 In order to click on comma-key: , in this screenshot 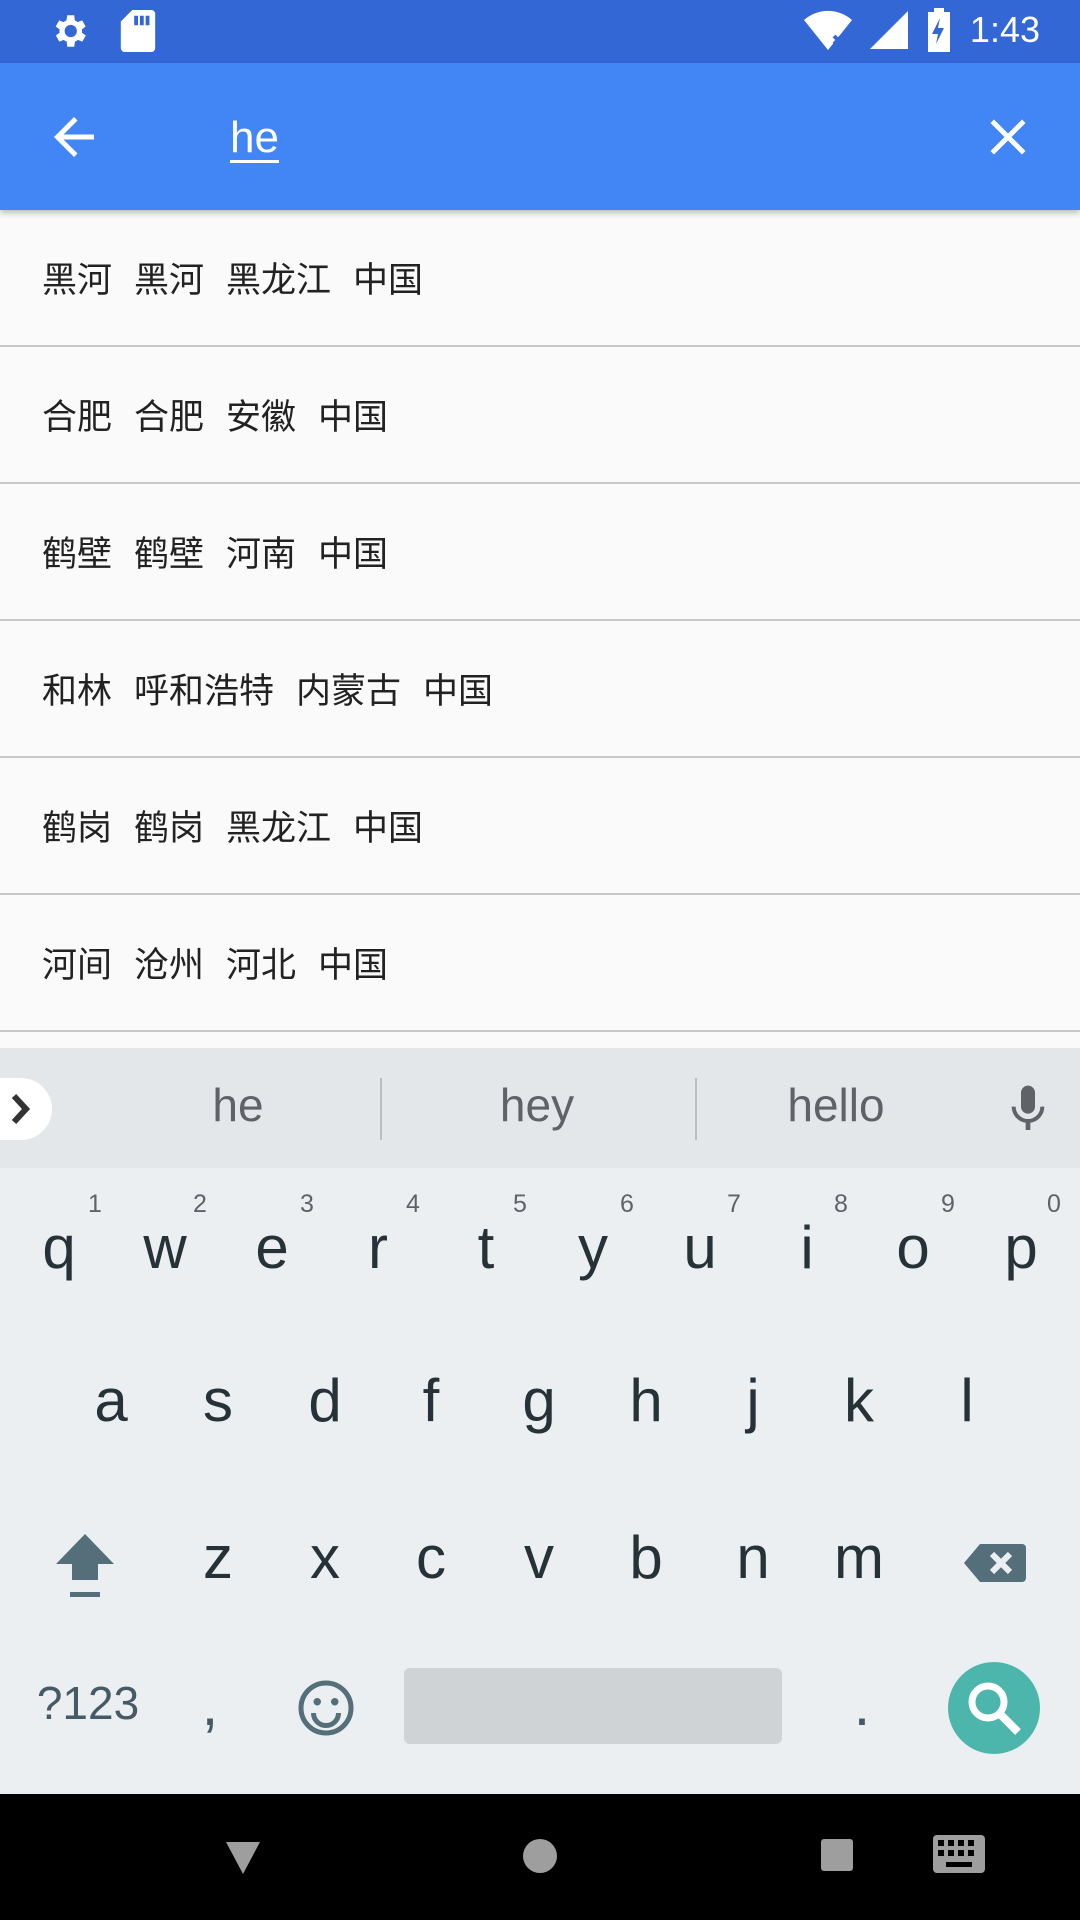, I will do `click(210, 1704)`.